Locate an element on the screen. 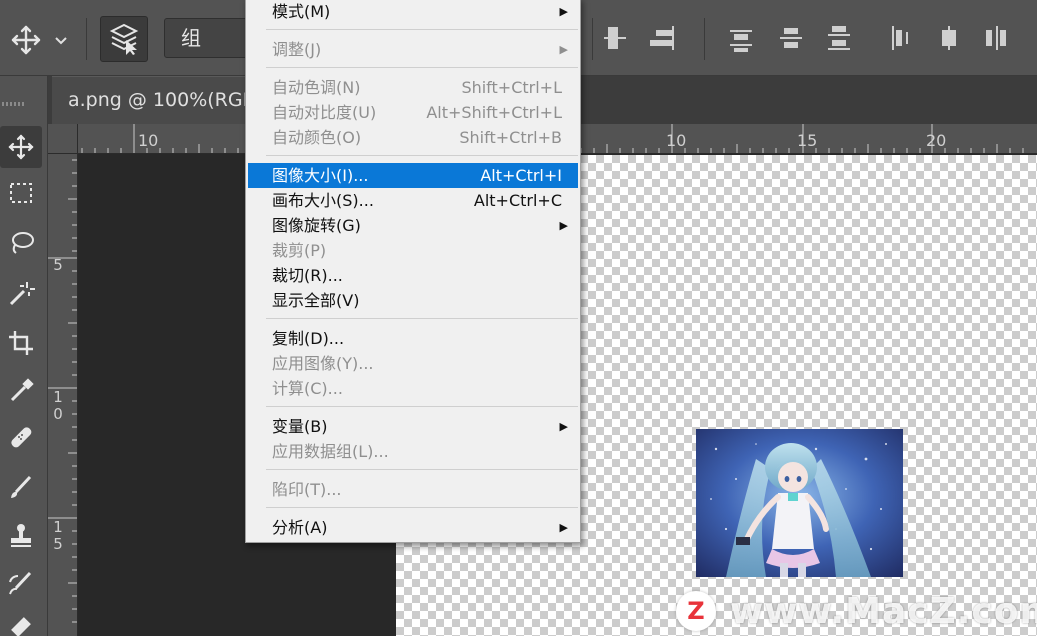 The height and width of the screenshot is (636, 1037). distribute-top-icon is located at coordinates (741, 38).